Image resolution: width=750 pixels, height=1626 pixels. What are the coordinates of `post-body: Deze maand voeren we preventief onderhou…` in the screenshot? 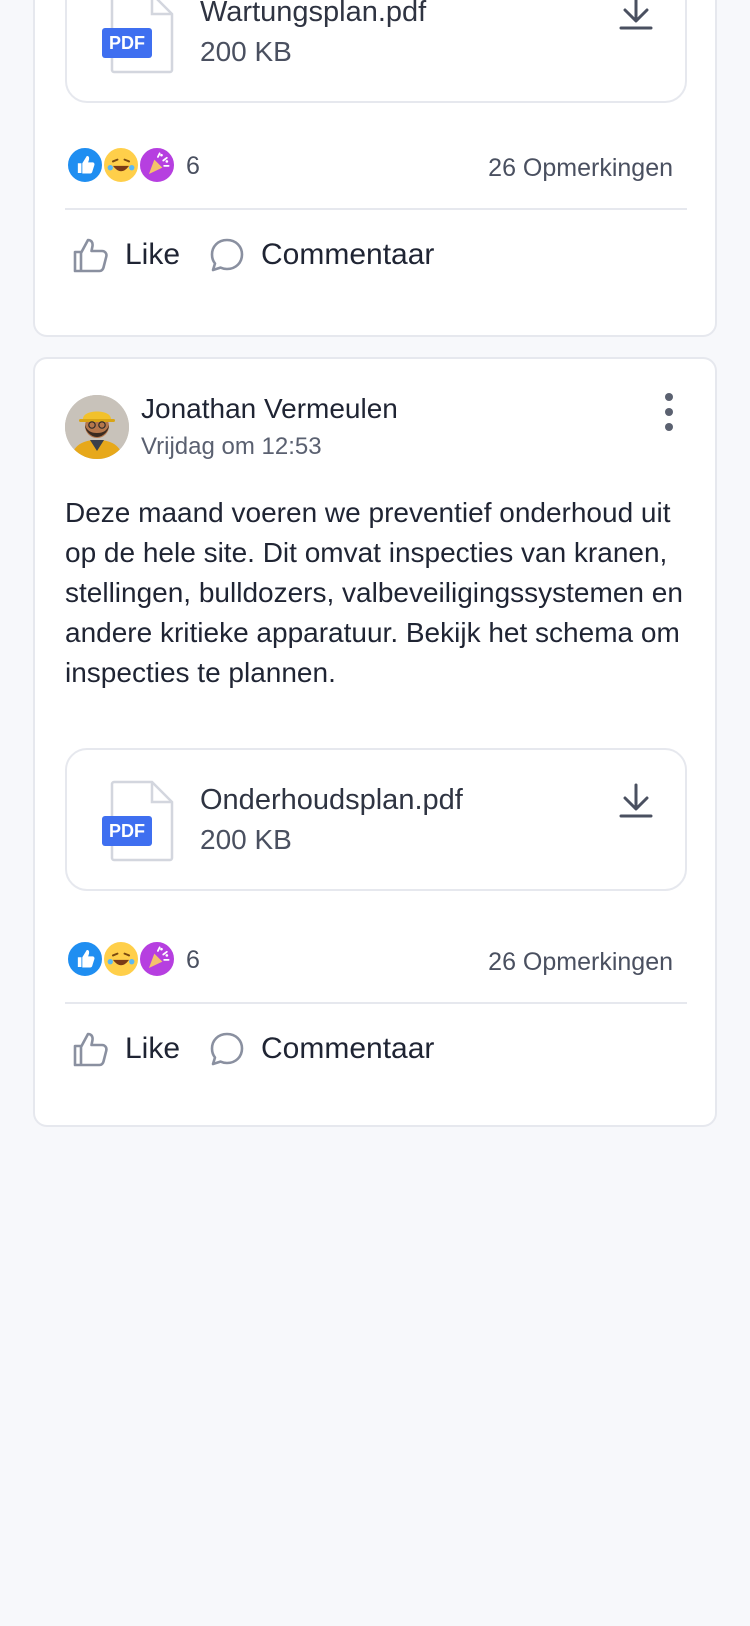 It's located at (374, 592).